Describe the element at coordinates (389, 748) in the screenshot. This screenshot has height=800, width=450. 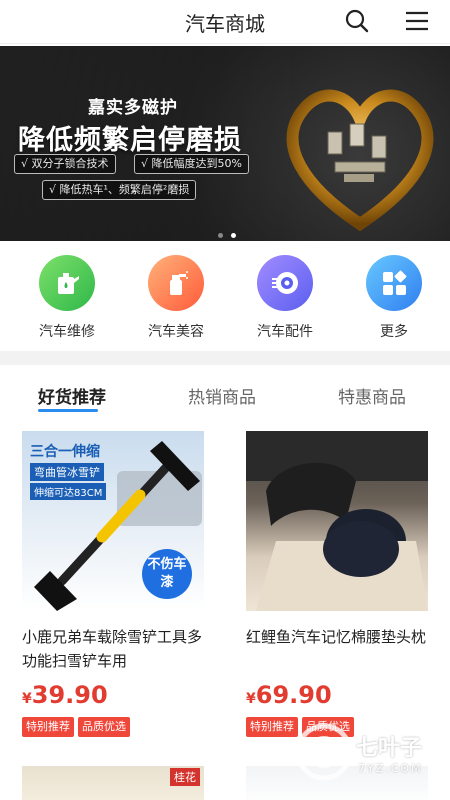
I see `watermark-text: 七叶子` at that location.